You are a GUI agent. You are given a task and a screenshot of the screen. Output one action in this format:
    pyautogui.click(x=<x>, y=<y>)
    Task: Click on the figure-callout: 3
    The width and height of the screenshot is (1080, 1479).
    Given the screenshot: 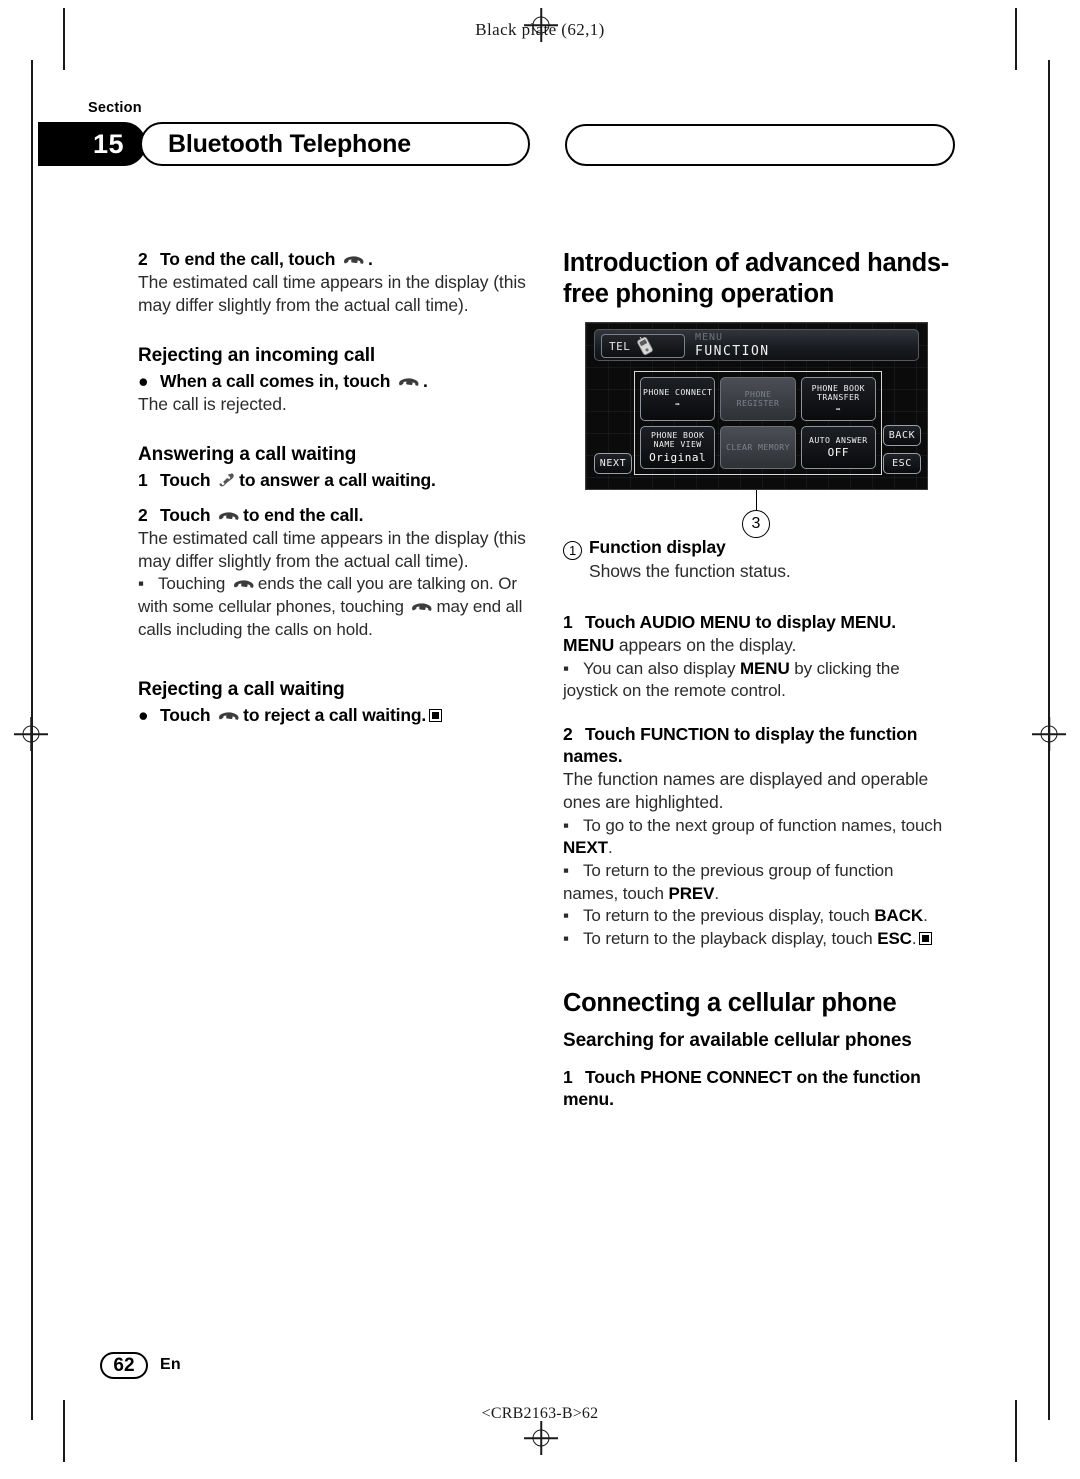 What is the action you would take?
    pyautogui.click(x=756, y=514)
    